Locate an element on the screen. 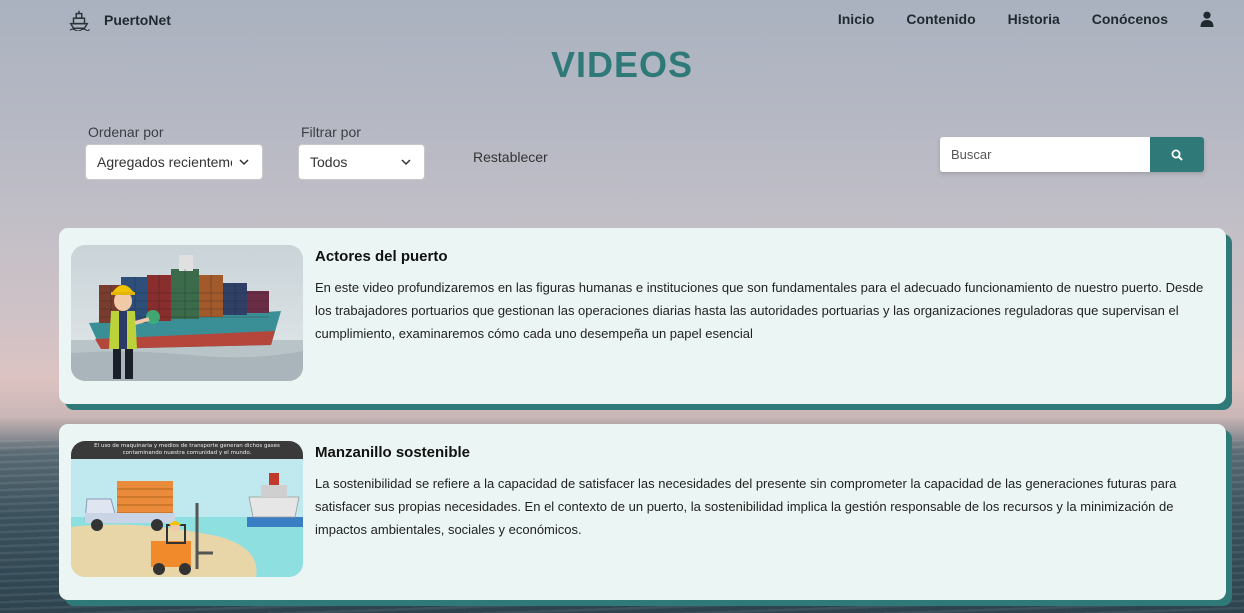 This screenshot has height=613, width=1244. sort-group: Ordenar por Agregados recientemente is located at coordinates (174, 152).